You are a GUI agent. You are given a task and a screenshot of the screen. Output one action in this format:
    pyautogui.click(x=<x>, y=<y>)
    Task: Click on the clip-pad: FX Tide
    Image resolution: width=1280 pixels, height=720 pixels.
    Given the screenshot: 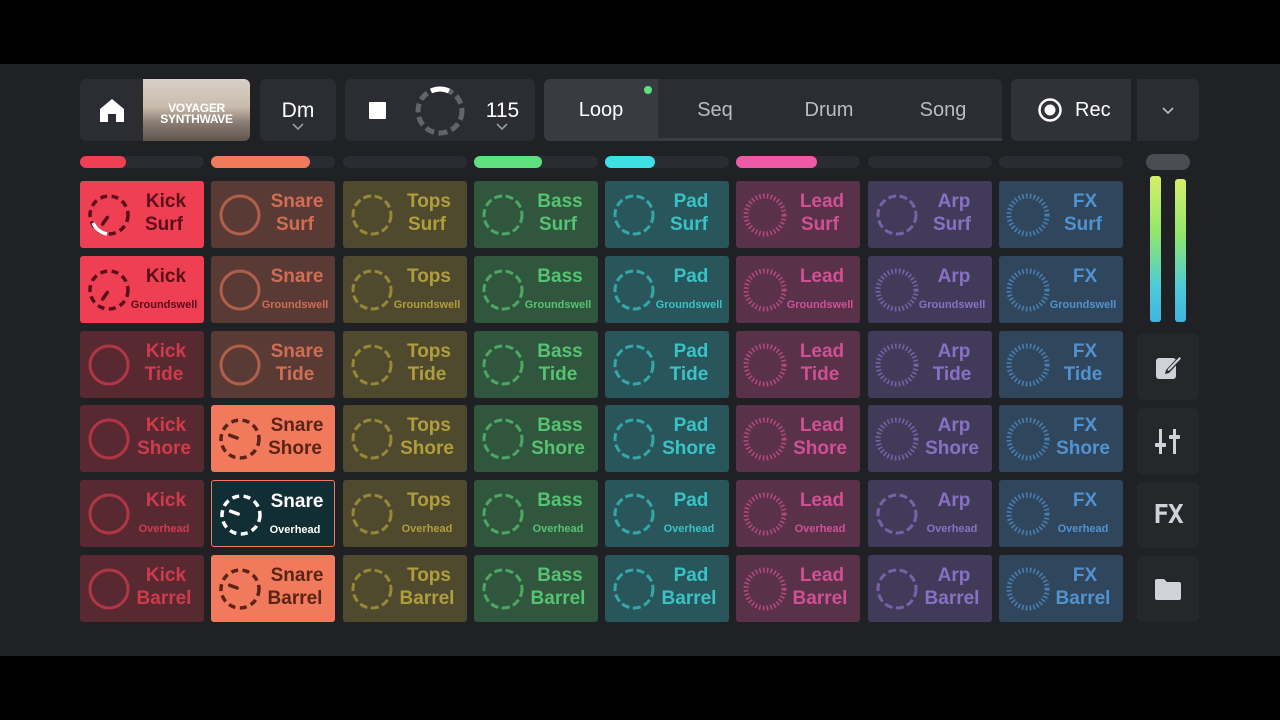 What is the action you would take?
    pyautogui.click(x=1061, y=364)
    